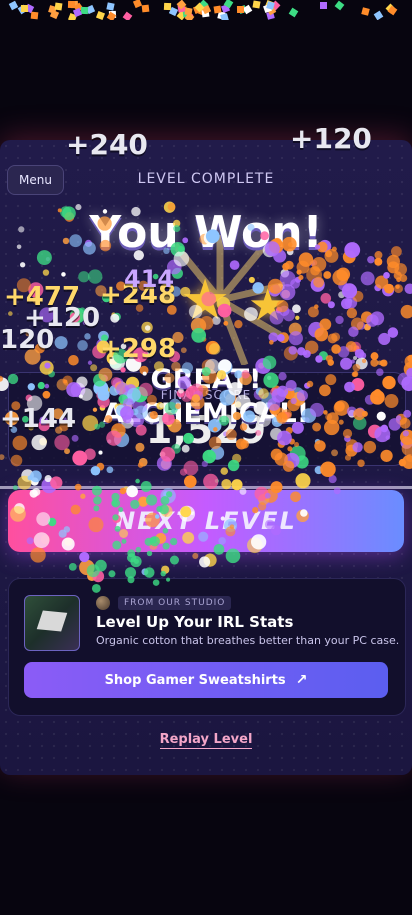 This screenshot has height=915, width=412. I want to click on win-headline: You Won!, so click(206, 232).